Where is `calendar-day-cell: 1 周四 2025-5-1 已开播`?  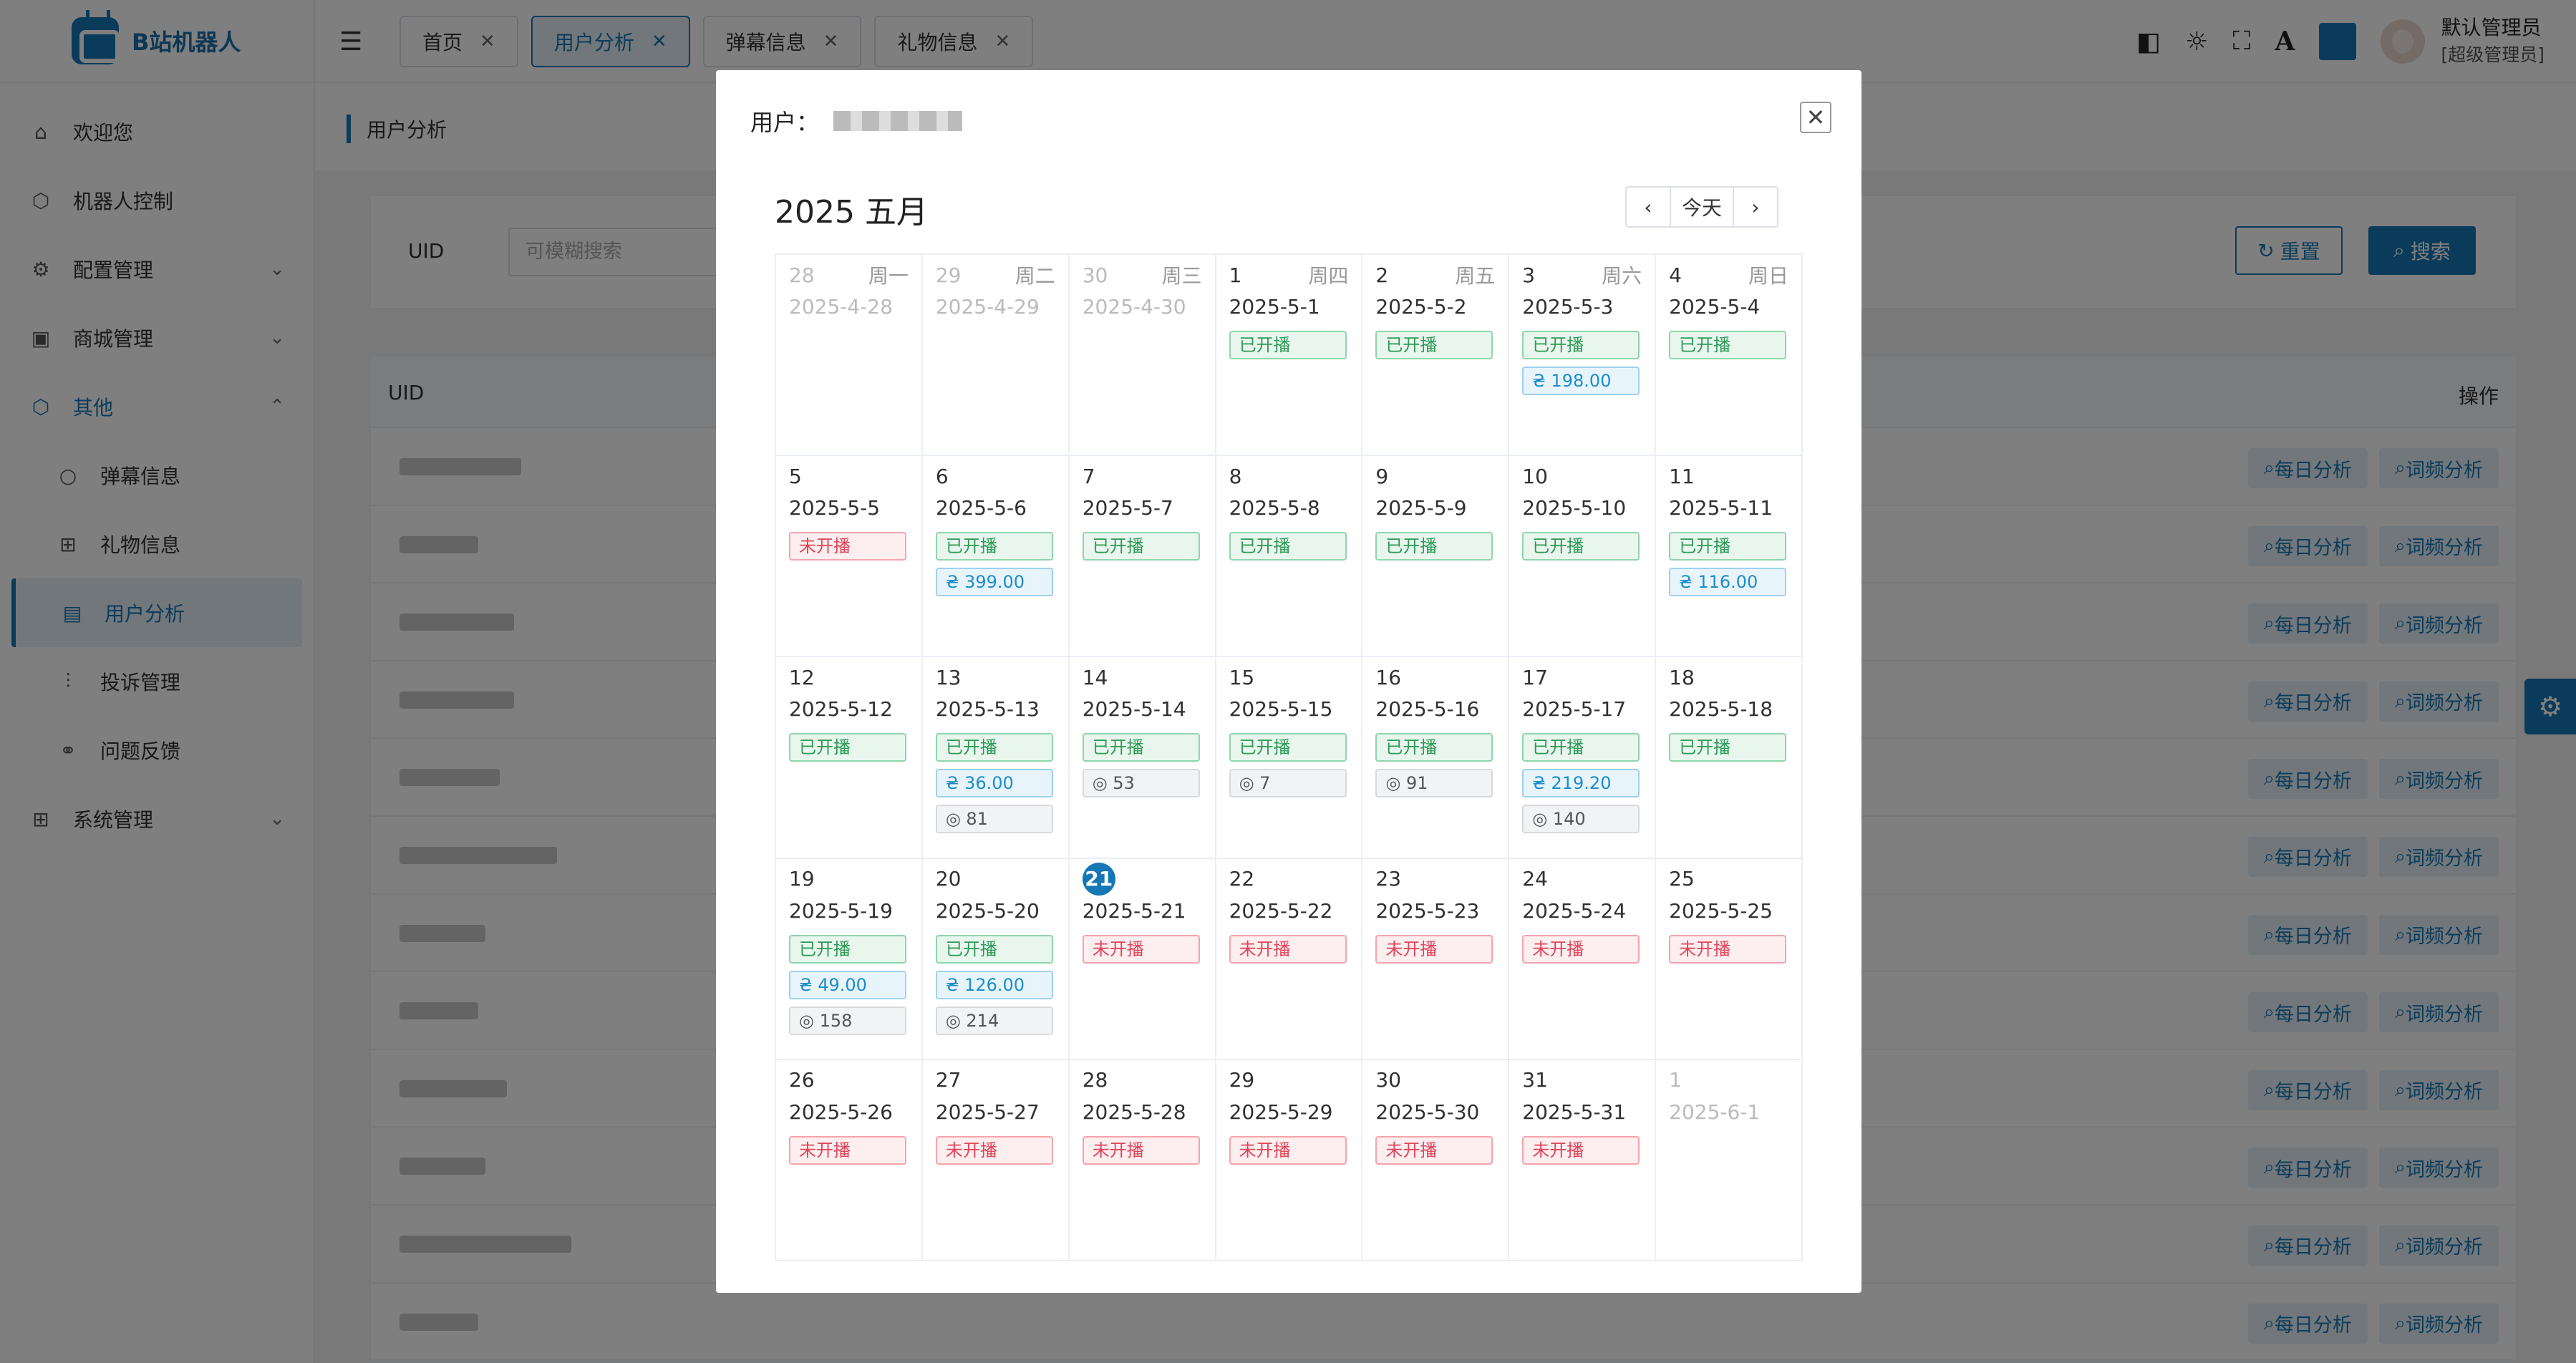 calendar-day-cell: 1 周四 2025-5-1 已开播 is located at coordinates (1289, 356).